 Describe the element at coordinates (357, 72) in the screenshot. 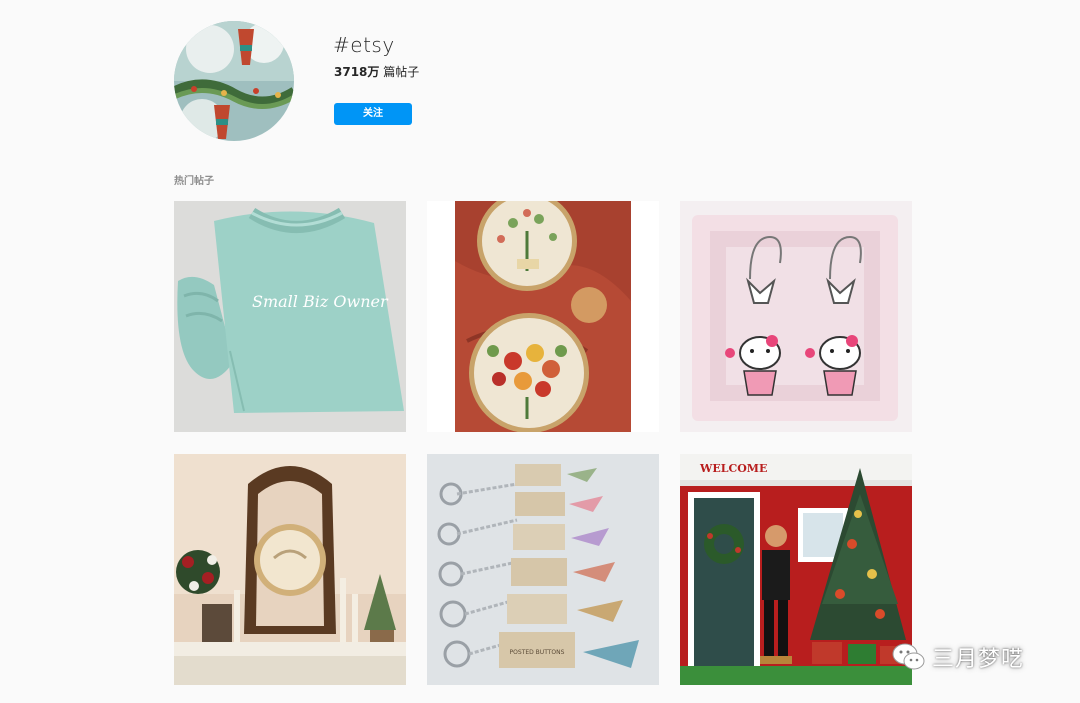

I see `post-count-number: 3718万` at that location.